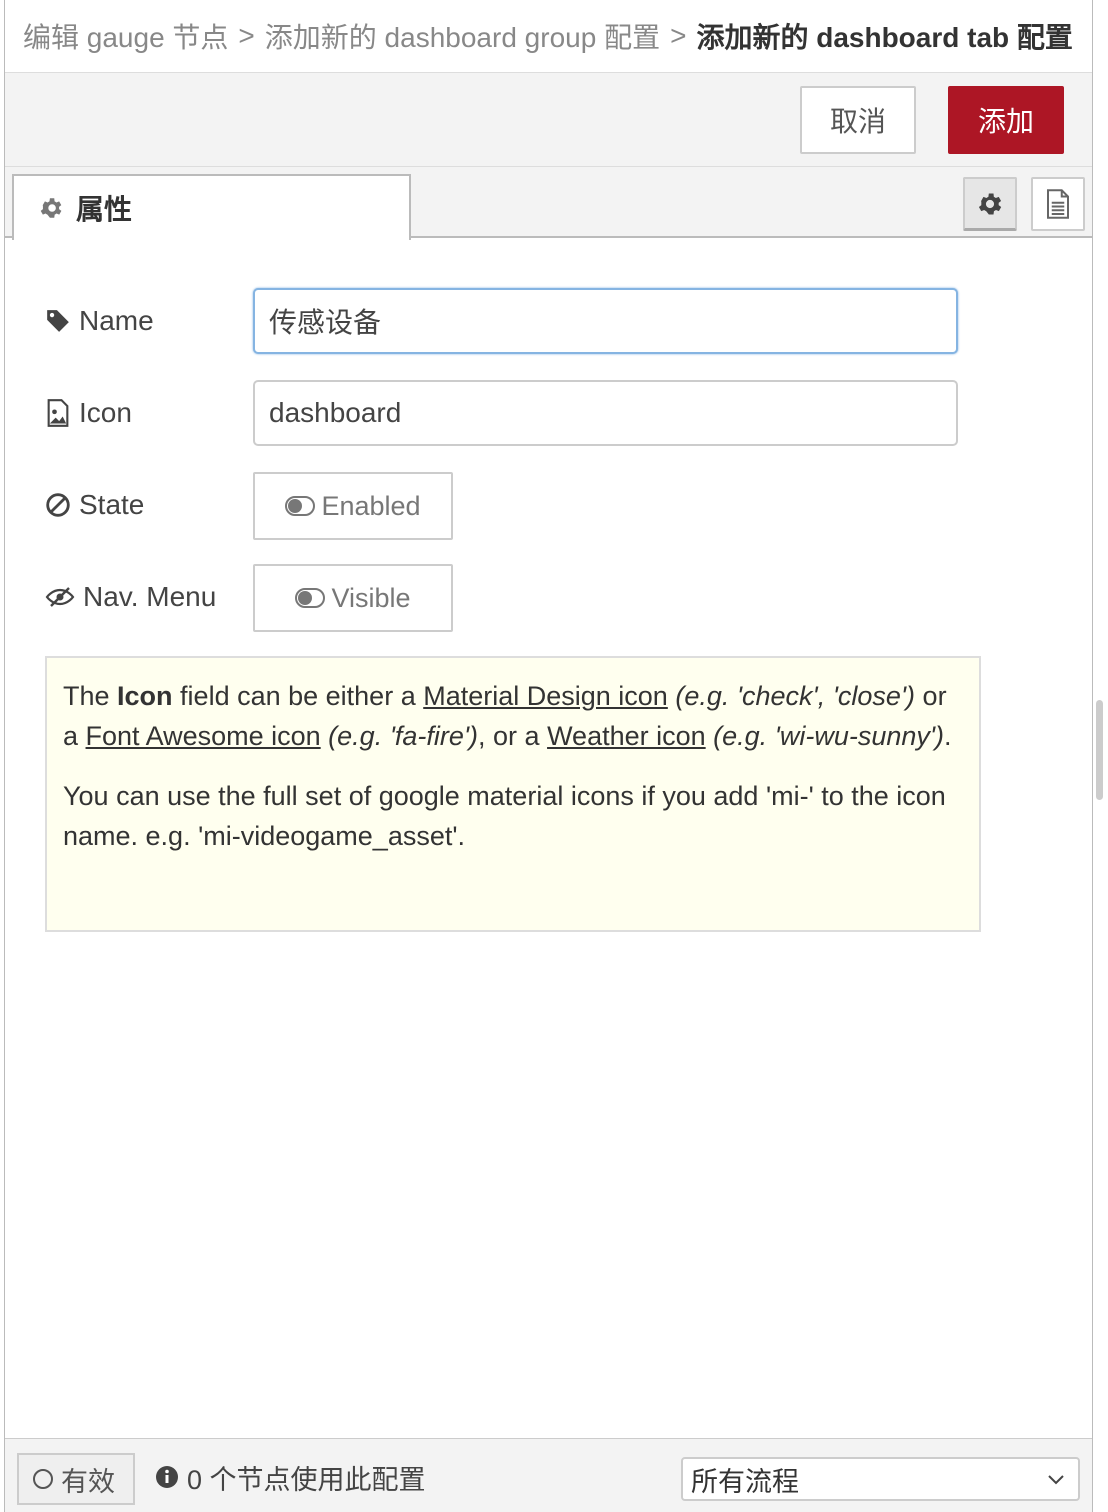 This screenshot has height=1512, width=1108. I want to click on description-tab-button, so click(1058, 204).